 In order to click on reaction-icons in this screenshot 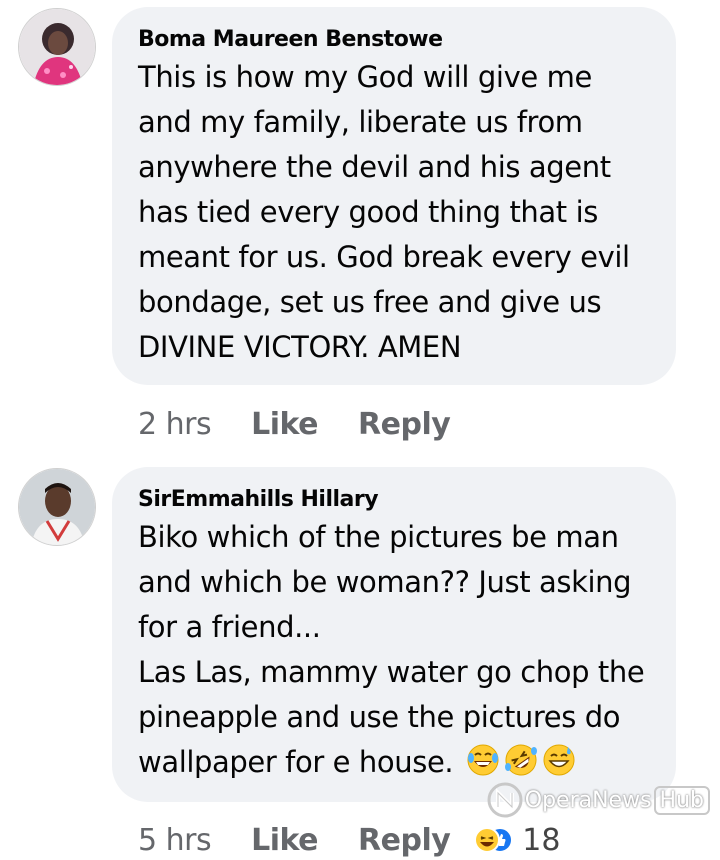, I will do `click(494, 840)`.